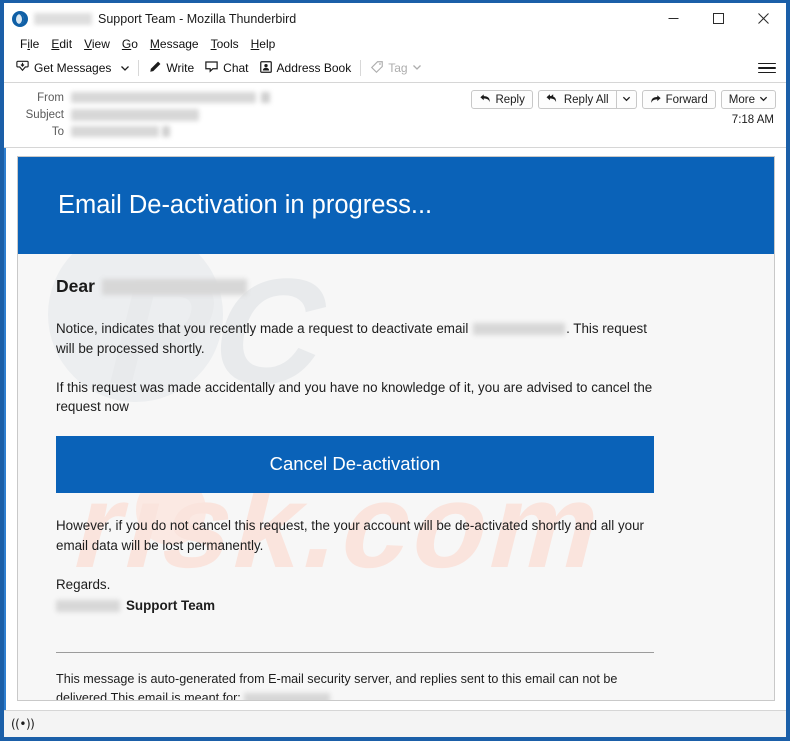 The height and width of the screenshot is (741, 790). What do you see at coordinates (395, 723) in the screenshot?
I see `status-bar: ((•))` at bounding box center [395, 723].